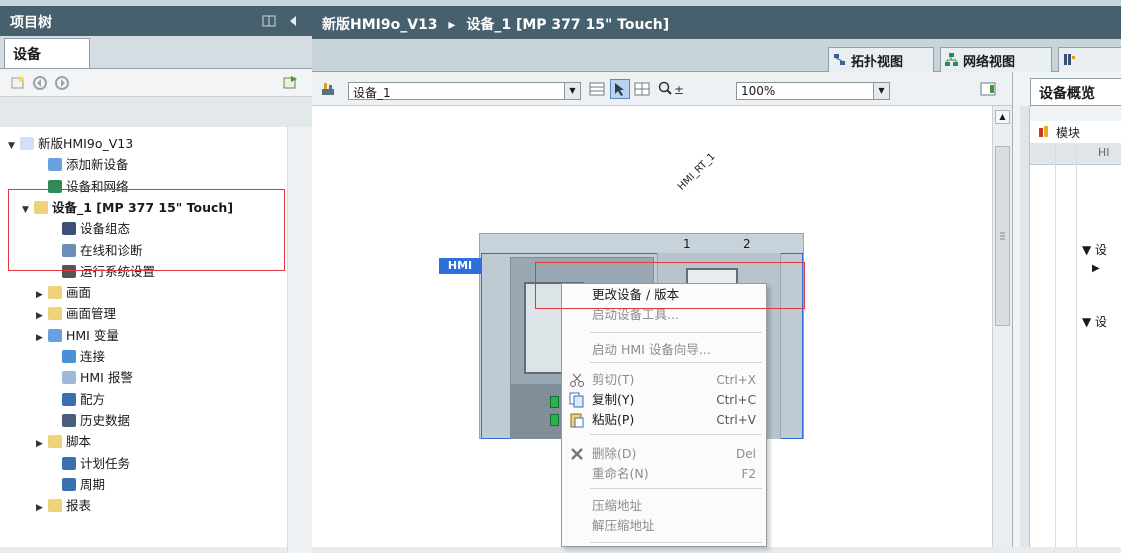 The width and height of the screenshot is (1121, 553). What do you see at coordinates (989, 62) in the screenshot?
I see `tab-network-label: 网络视图` at bounding box center [989, 62].